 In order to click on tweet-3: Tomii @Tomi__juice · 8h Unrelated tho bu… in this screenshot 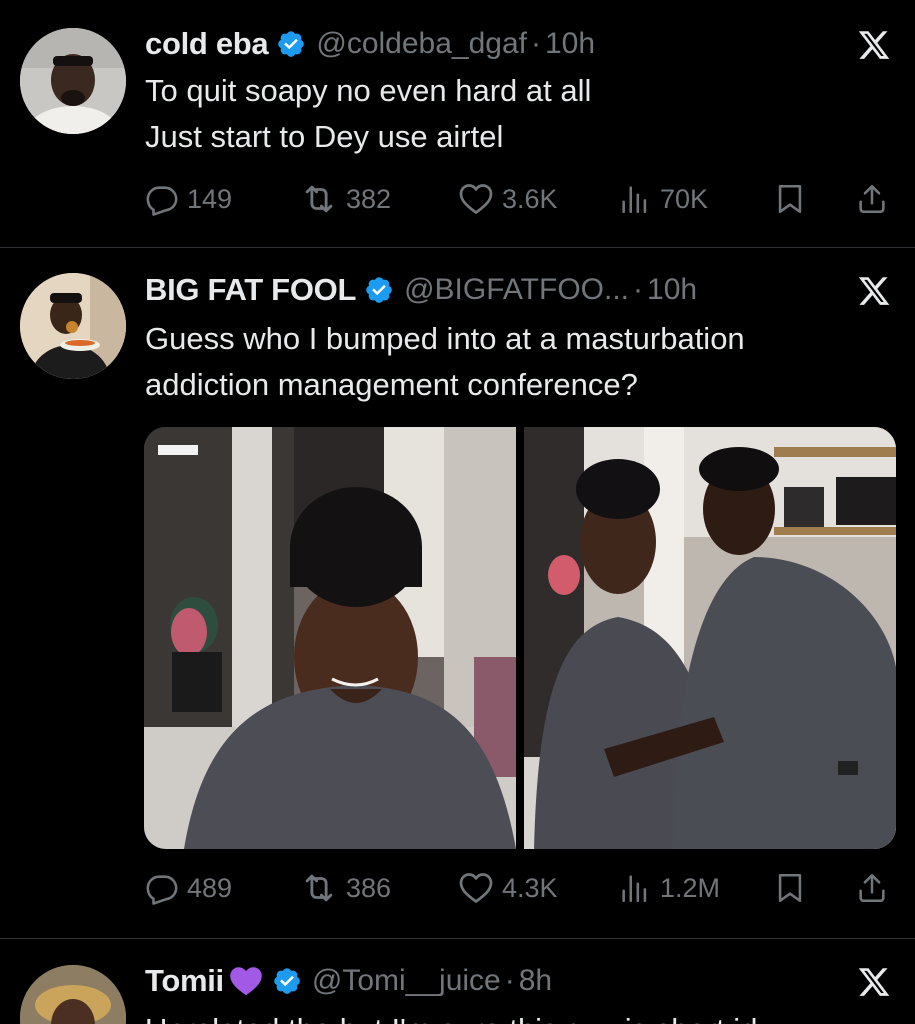, I will do `click(457, 981)`.